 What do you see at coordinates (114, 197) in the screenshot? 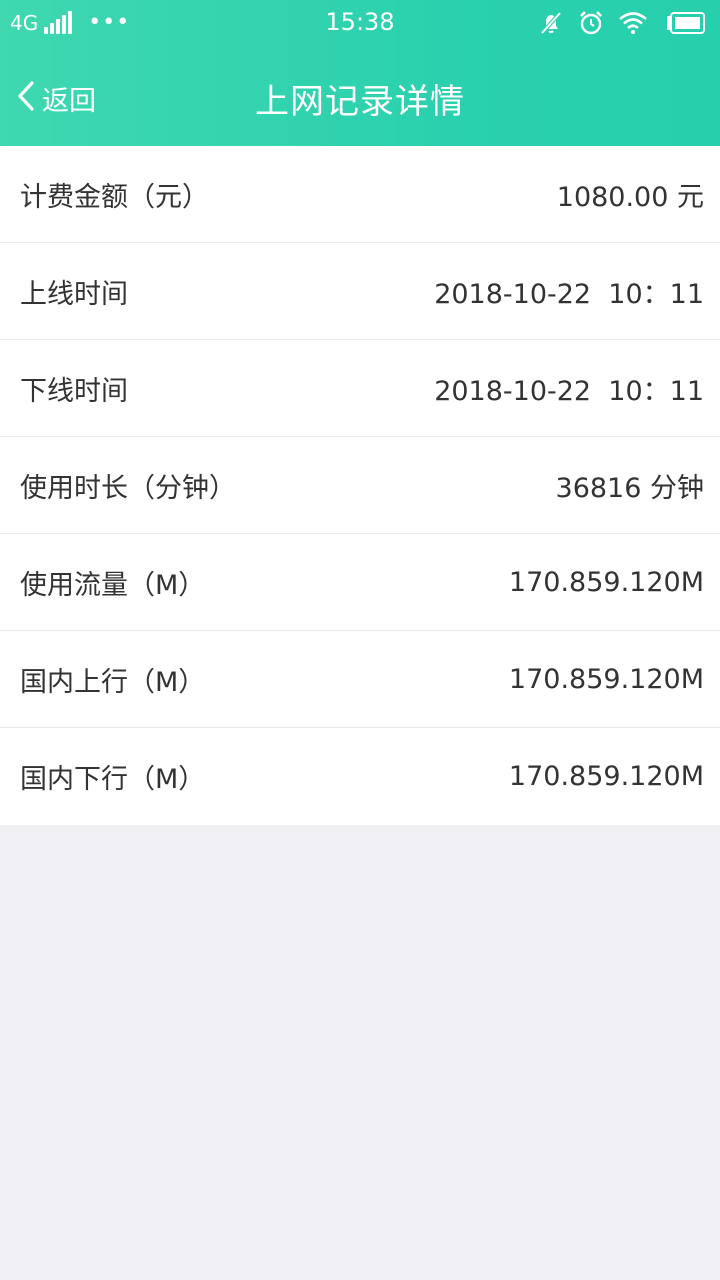
I see `row-label: 计费金额（元）` at bounding box center [114, 197].